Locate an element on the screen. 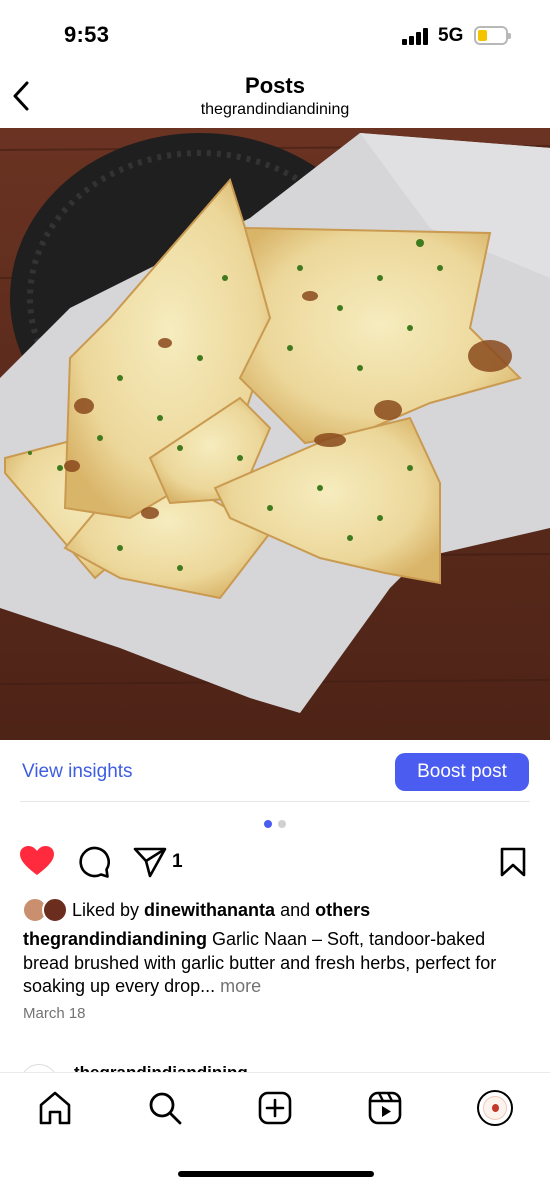 The width and height of the screenshot is (550, 1191). likes-others: others is located at coordinates (342, 910).